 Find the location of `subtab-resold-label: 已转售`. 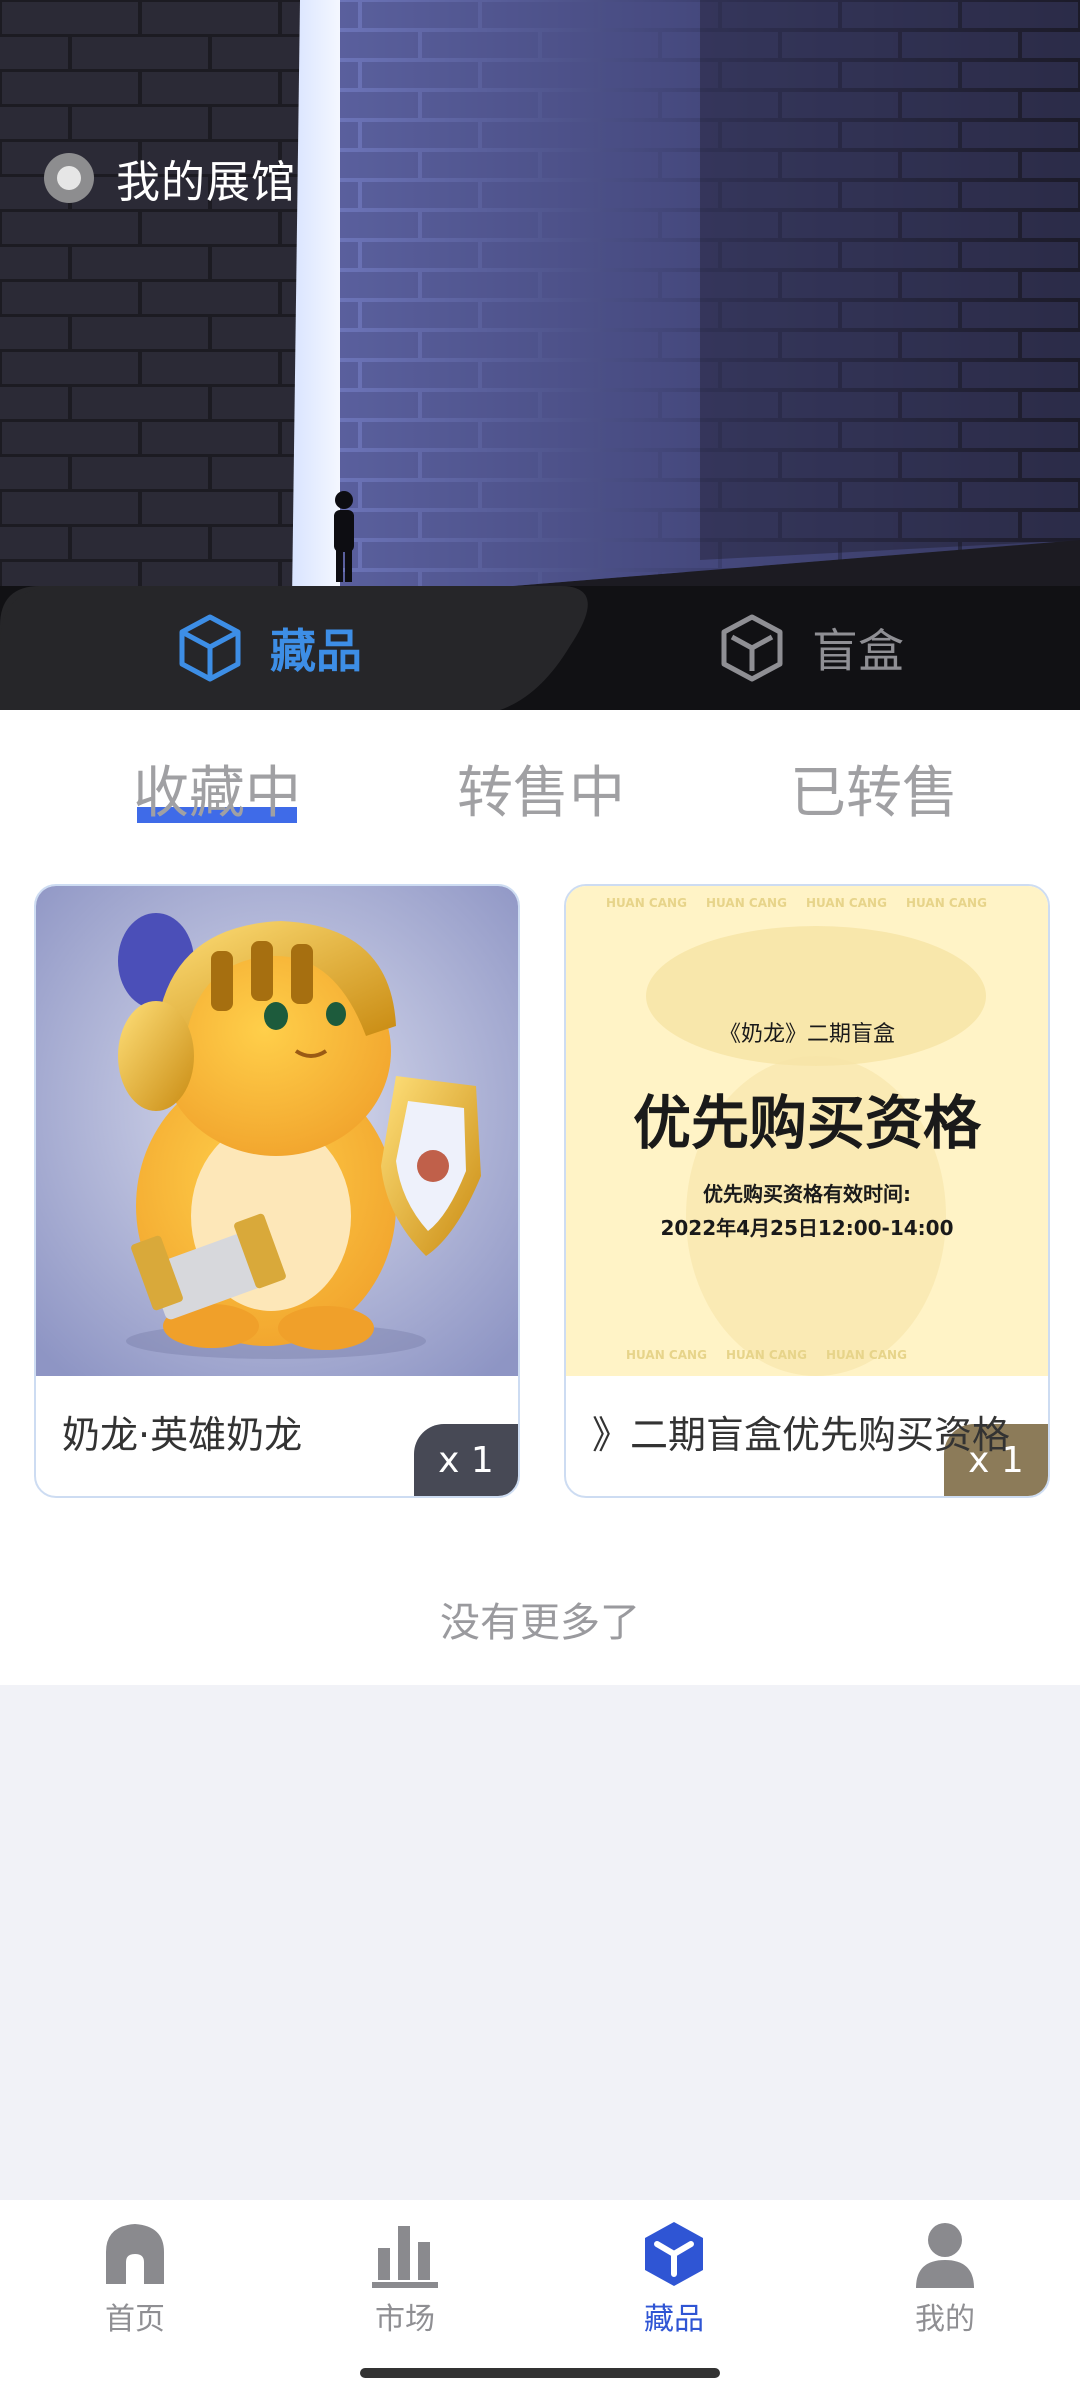

subtab-resold-label: 已转售 is located at coordinates (874, 793).